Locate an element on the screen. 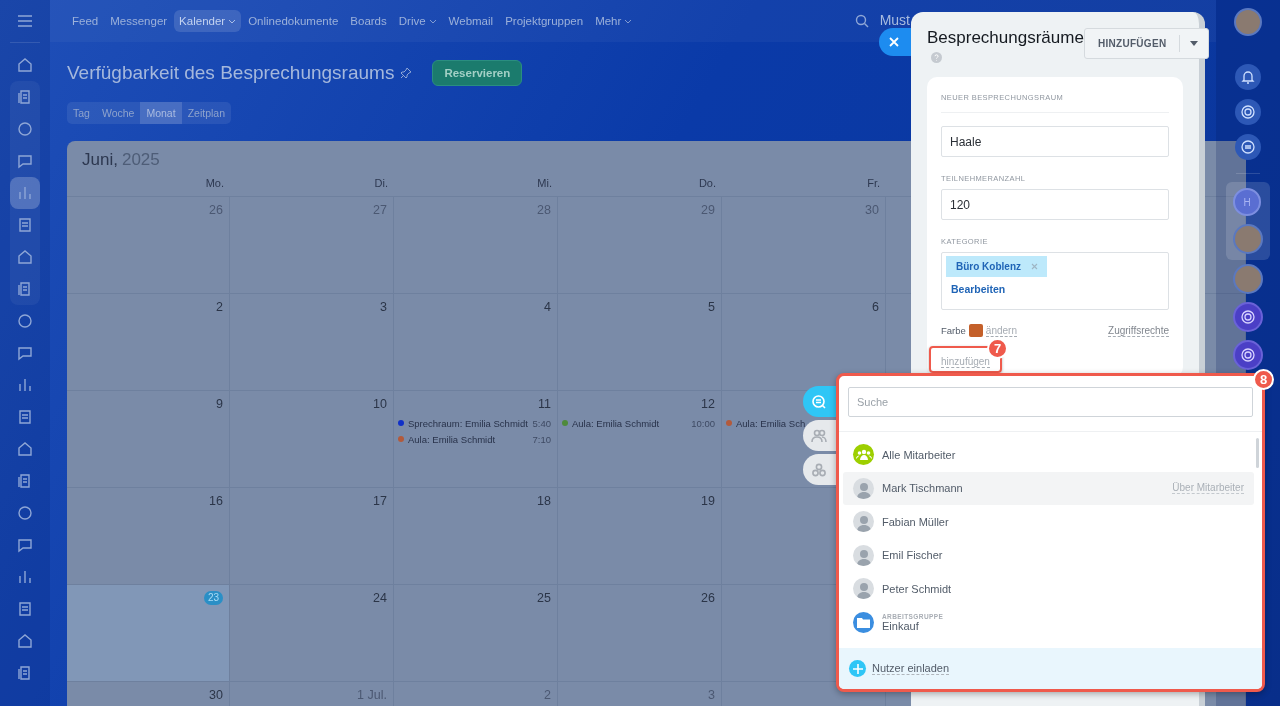 The width and height of the screenshot is (1280, 706). weekday-label: Di. is located at coordinates (381, 184).